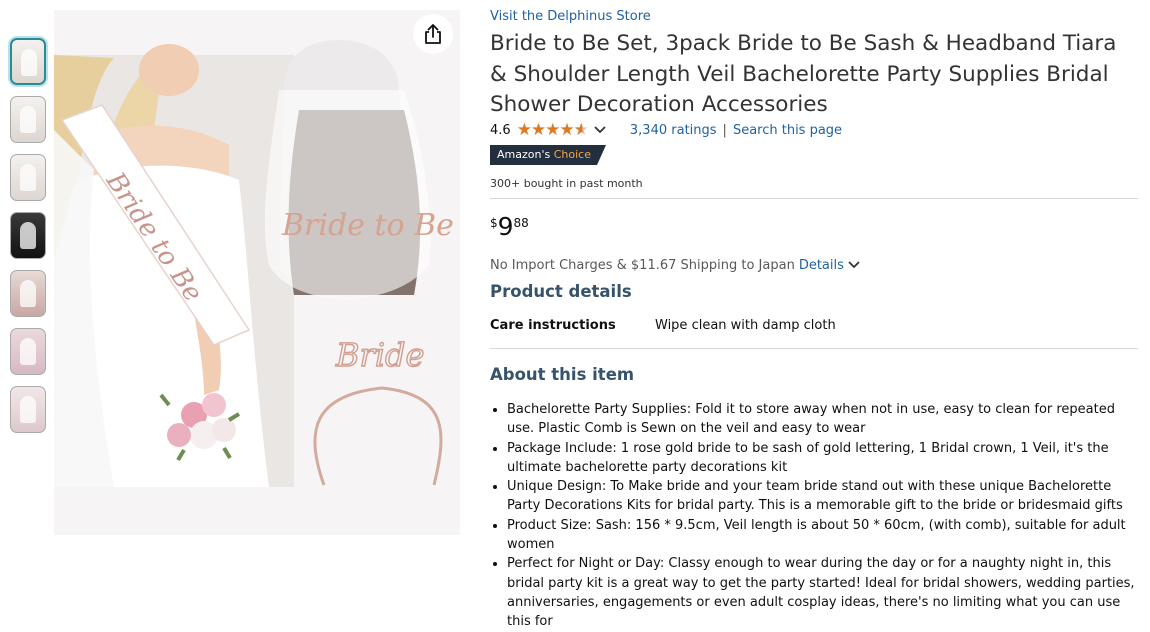 This screenshot has height=632, width=1150. Describe the element at coordinates (562, 374) in the screenshot. I see `about-heading: About this item` at that location.